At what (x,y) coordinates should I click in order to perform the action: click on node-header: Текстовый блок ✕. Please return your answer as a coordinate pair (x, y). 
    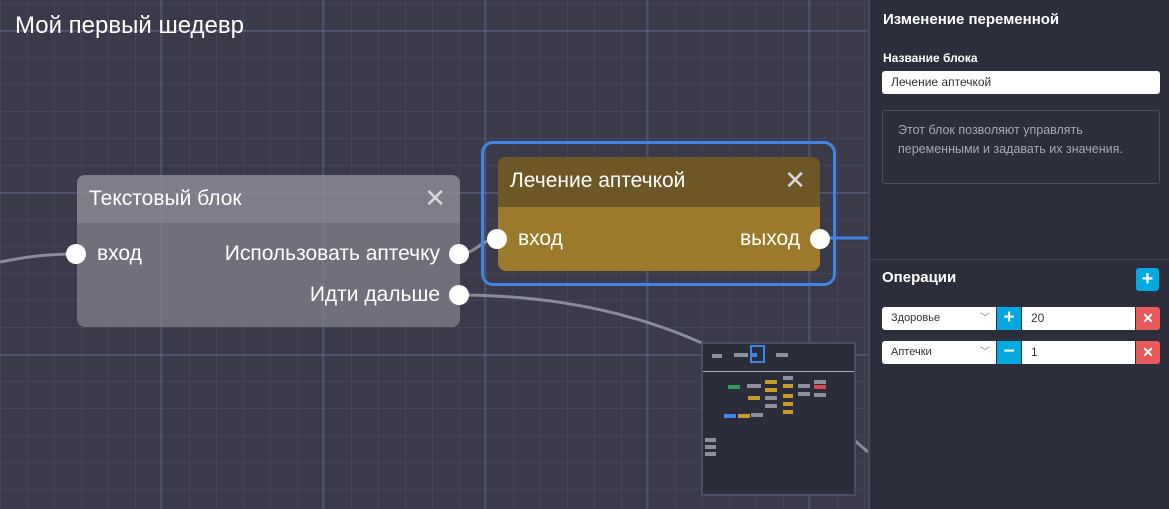
    Looking at the image, I should click on (268, 199).